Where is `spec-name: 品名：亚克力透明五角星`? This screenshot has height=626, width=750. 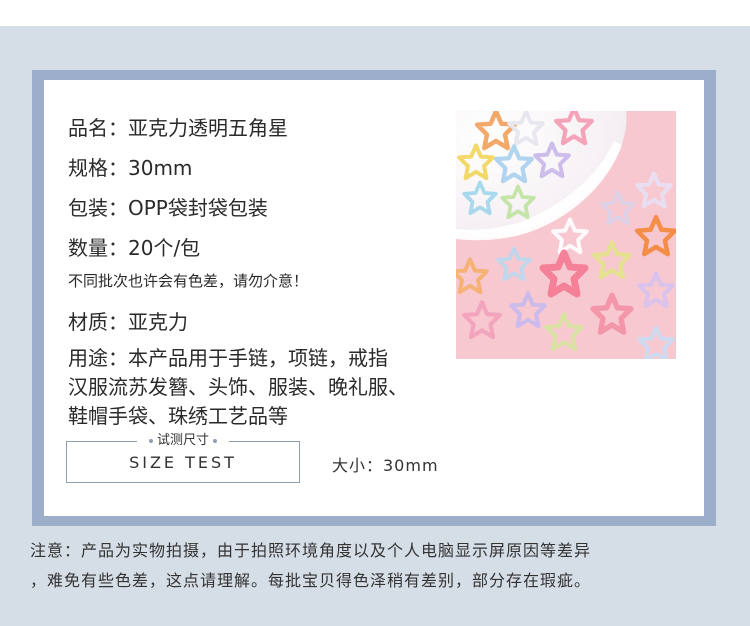
spec-name: 品名：亚克力透明五角星 is located at coordinates (178, 128).